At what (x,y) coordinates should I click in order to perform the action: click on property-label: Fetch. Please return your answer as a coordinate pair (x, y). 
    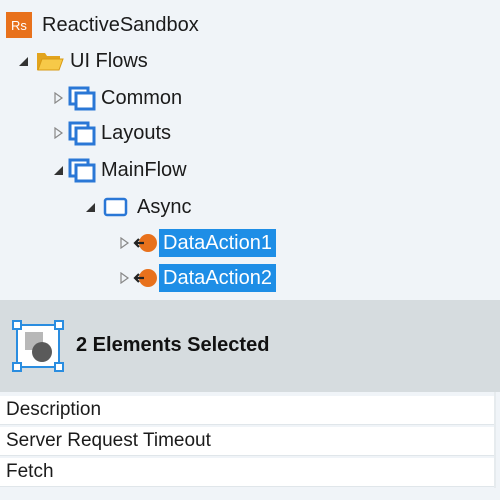
    Looking at the image, I should click on (30, 471).